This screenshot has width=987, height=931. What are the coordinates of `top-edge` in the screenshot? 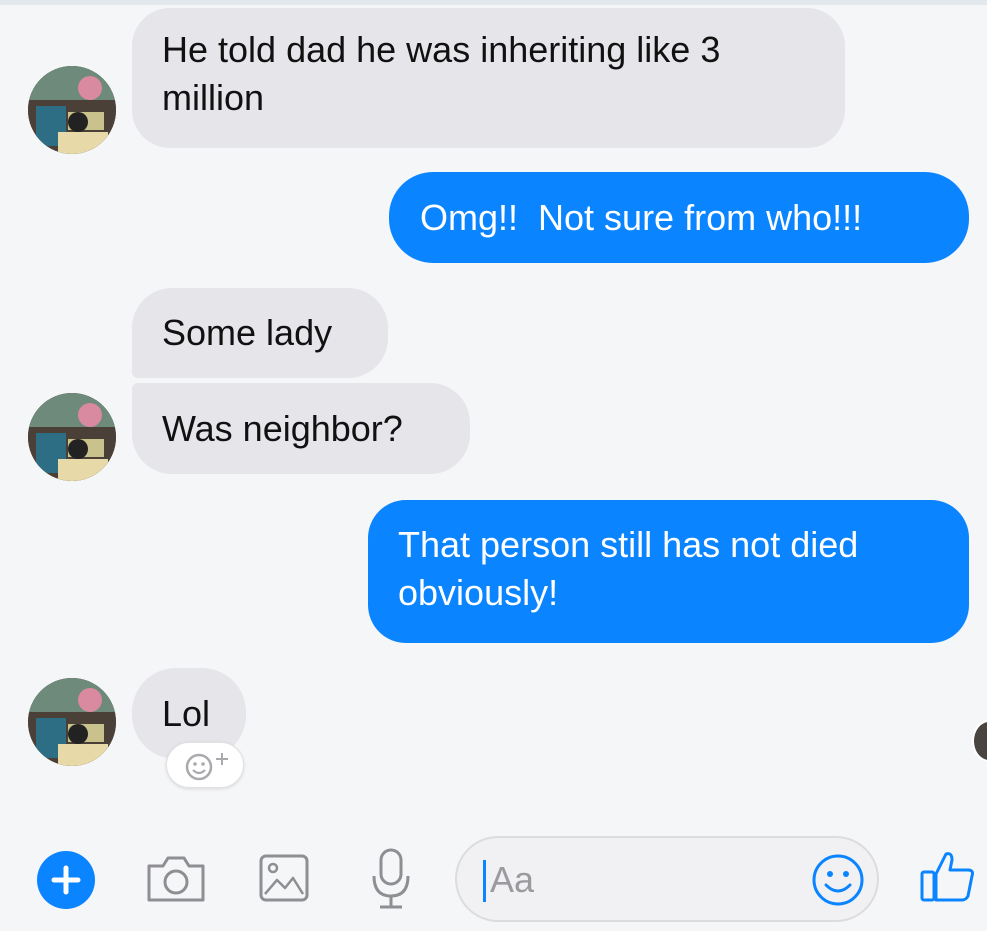 It's located at (493, 2).